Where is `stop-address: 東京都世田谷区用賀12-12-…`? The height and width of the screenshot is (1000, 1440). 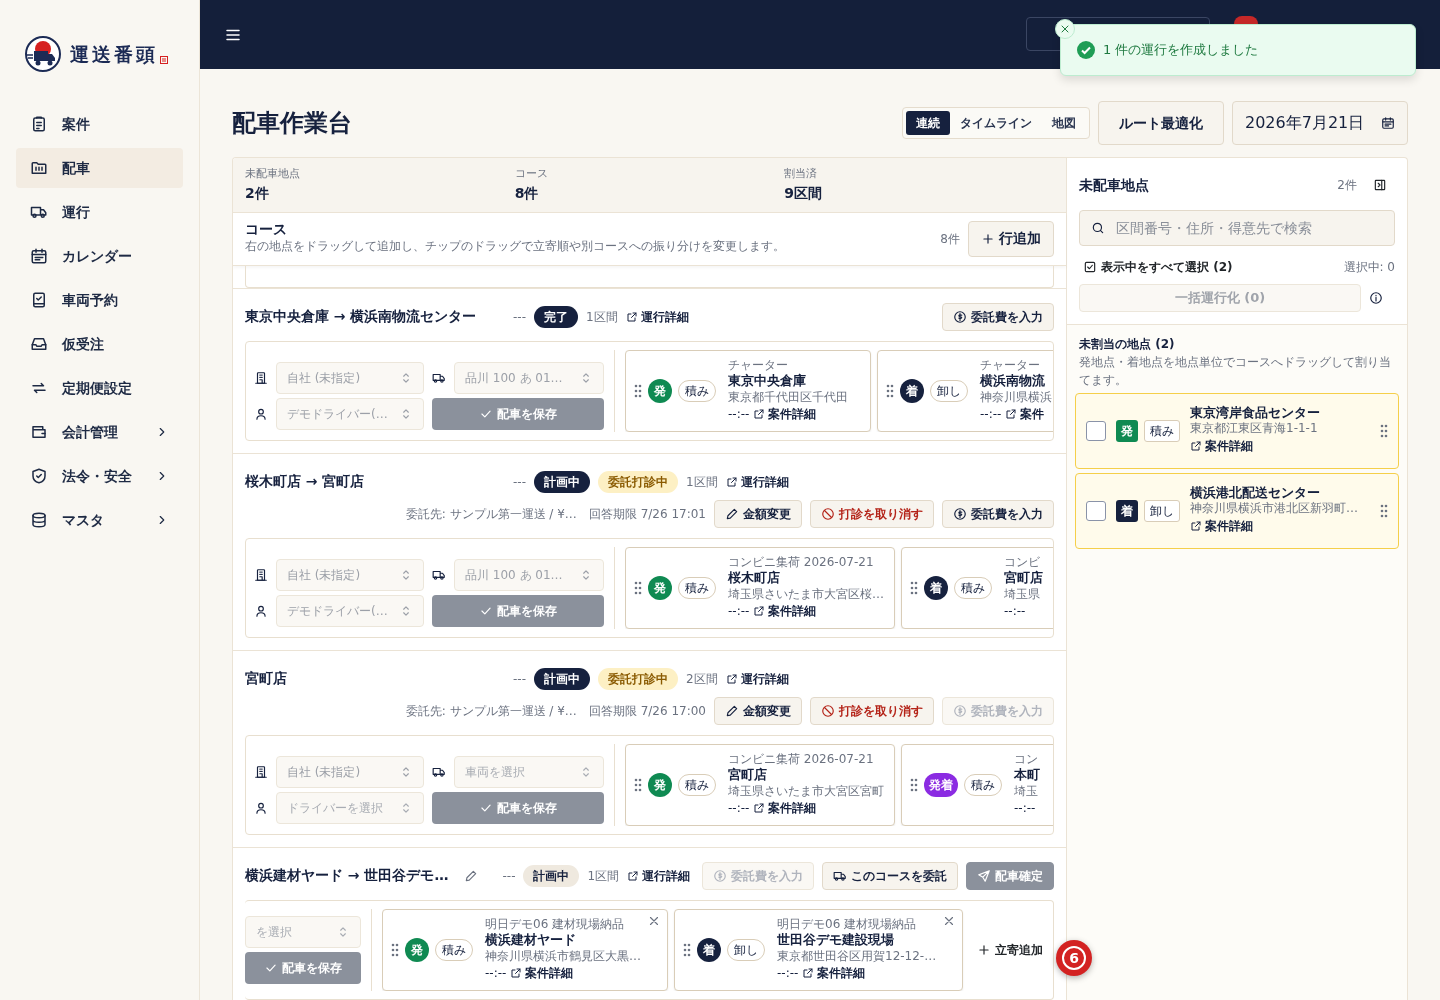 stop-address: 東京都世田谷区用賀12-12-… is located at coordinates (857, 956).